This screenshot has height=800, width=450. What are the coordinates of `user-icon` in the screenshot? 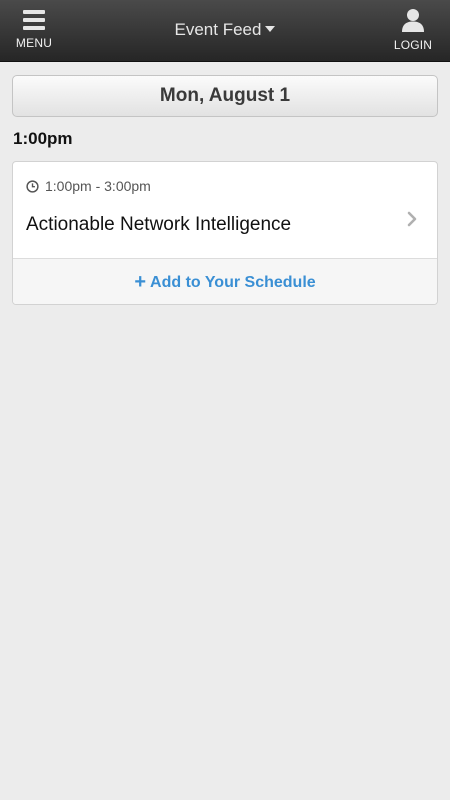 It's located at (413, 20).